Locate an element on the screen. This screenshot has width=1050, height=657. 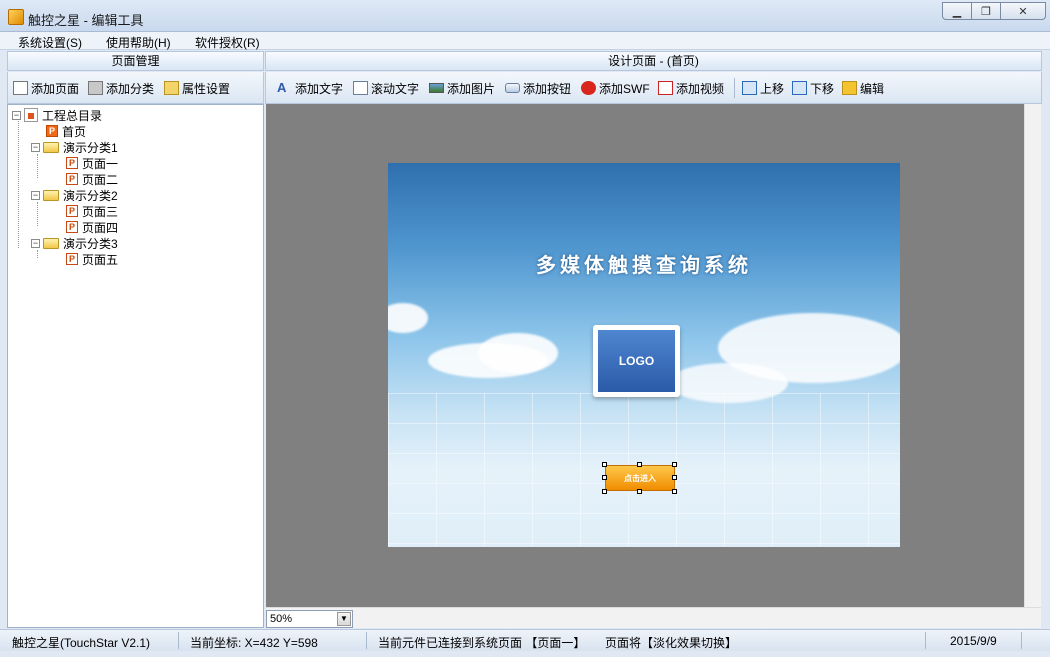
tree-category-label: 演示分类2 is located at coordinates (90, 195).